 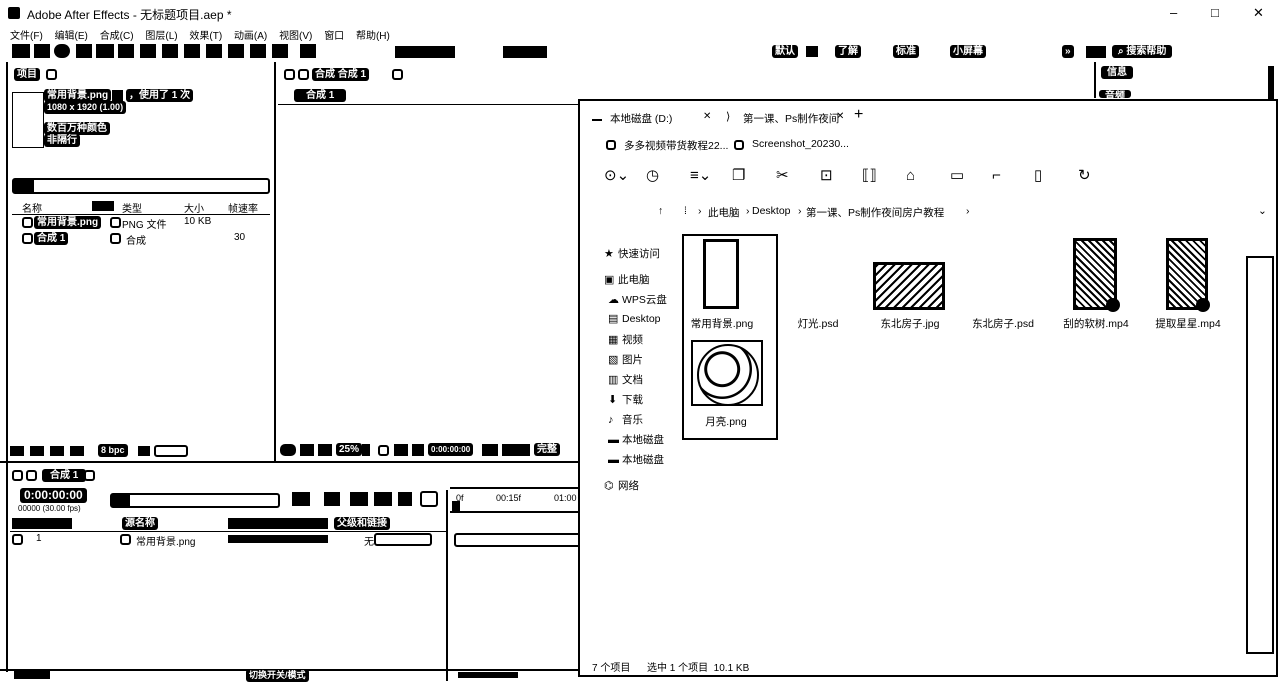 What do you see at coordinates (37, 451) in the screenshot?
I see `new-folder-icon` at bounding box center [37, 451].